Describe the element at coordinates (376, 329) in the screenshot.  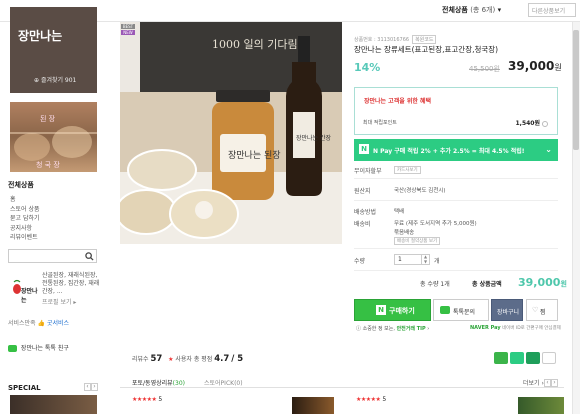
I see `tip-prefix: ⓘ 소중한 정 보는,` at that location.